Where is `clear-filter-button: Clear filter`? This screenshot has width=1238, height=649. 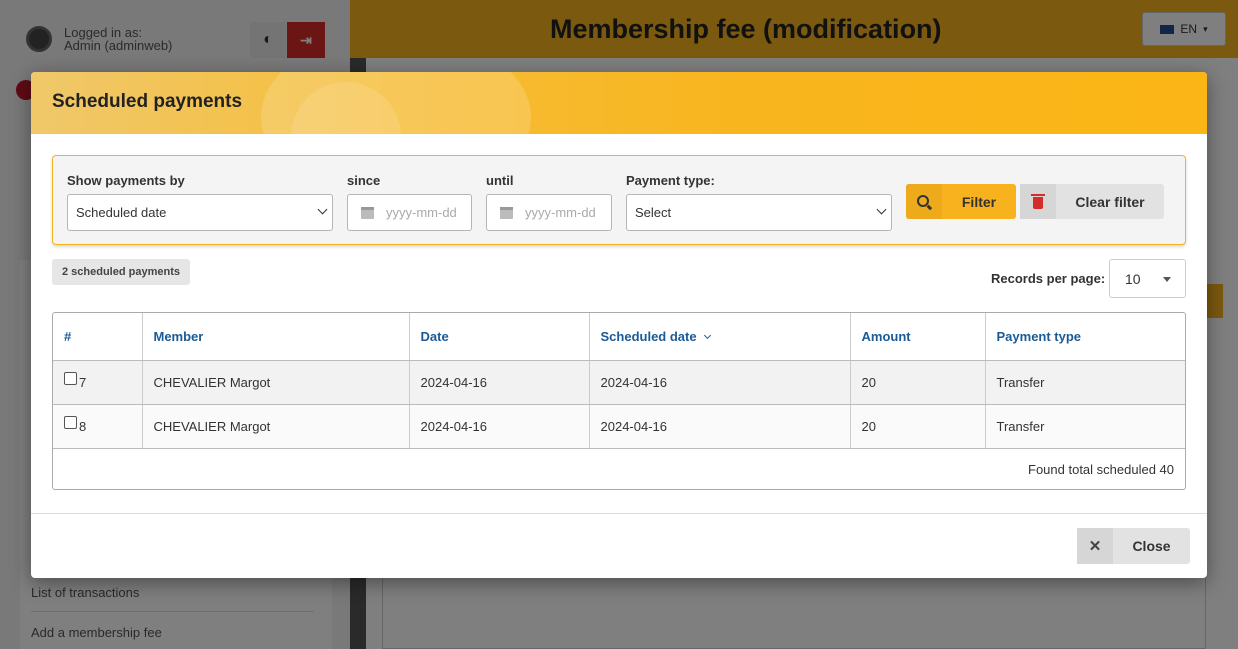 clear-filter-button: Clear filter is located at coordinates (1092, 201).